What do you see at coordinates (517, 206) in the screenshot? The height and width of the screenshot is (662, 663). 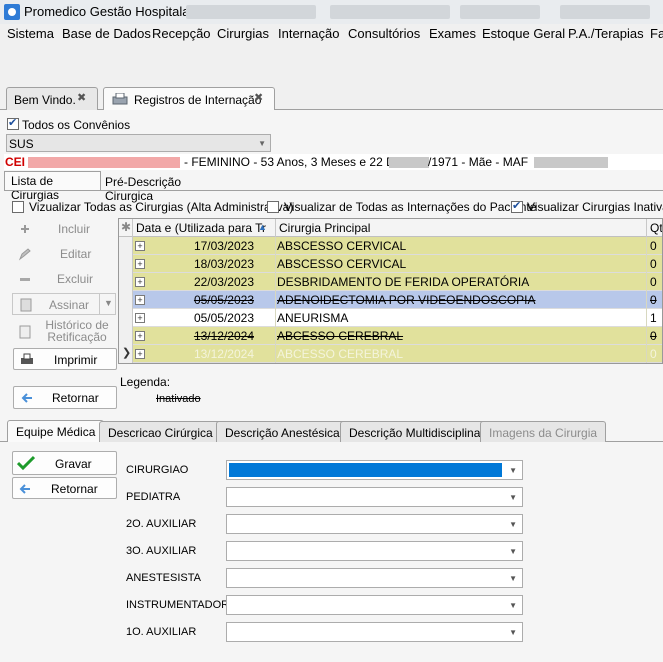 I see `cirurgias-inativas-checkbox` at bounding box center [517, 206].